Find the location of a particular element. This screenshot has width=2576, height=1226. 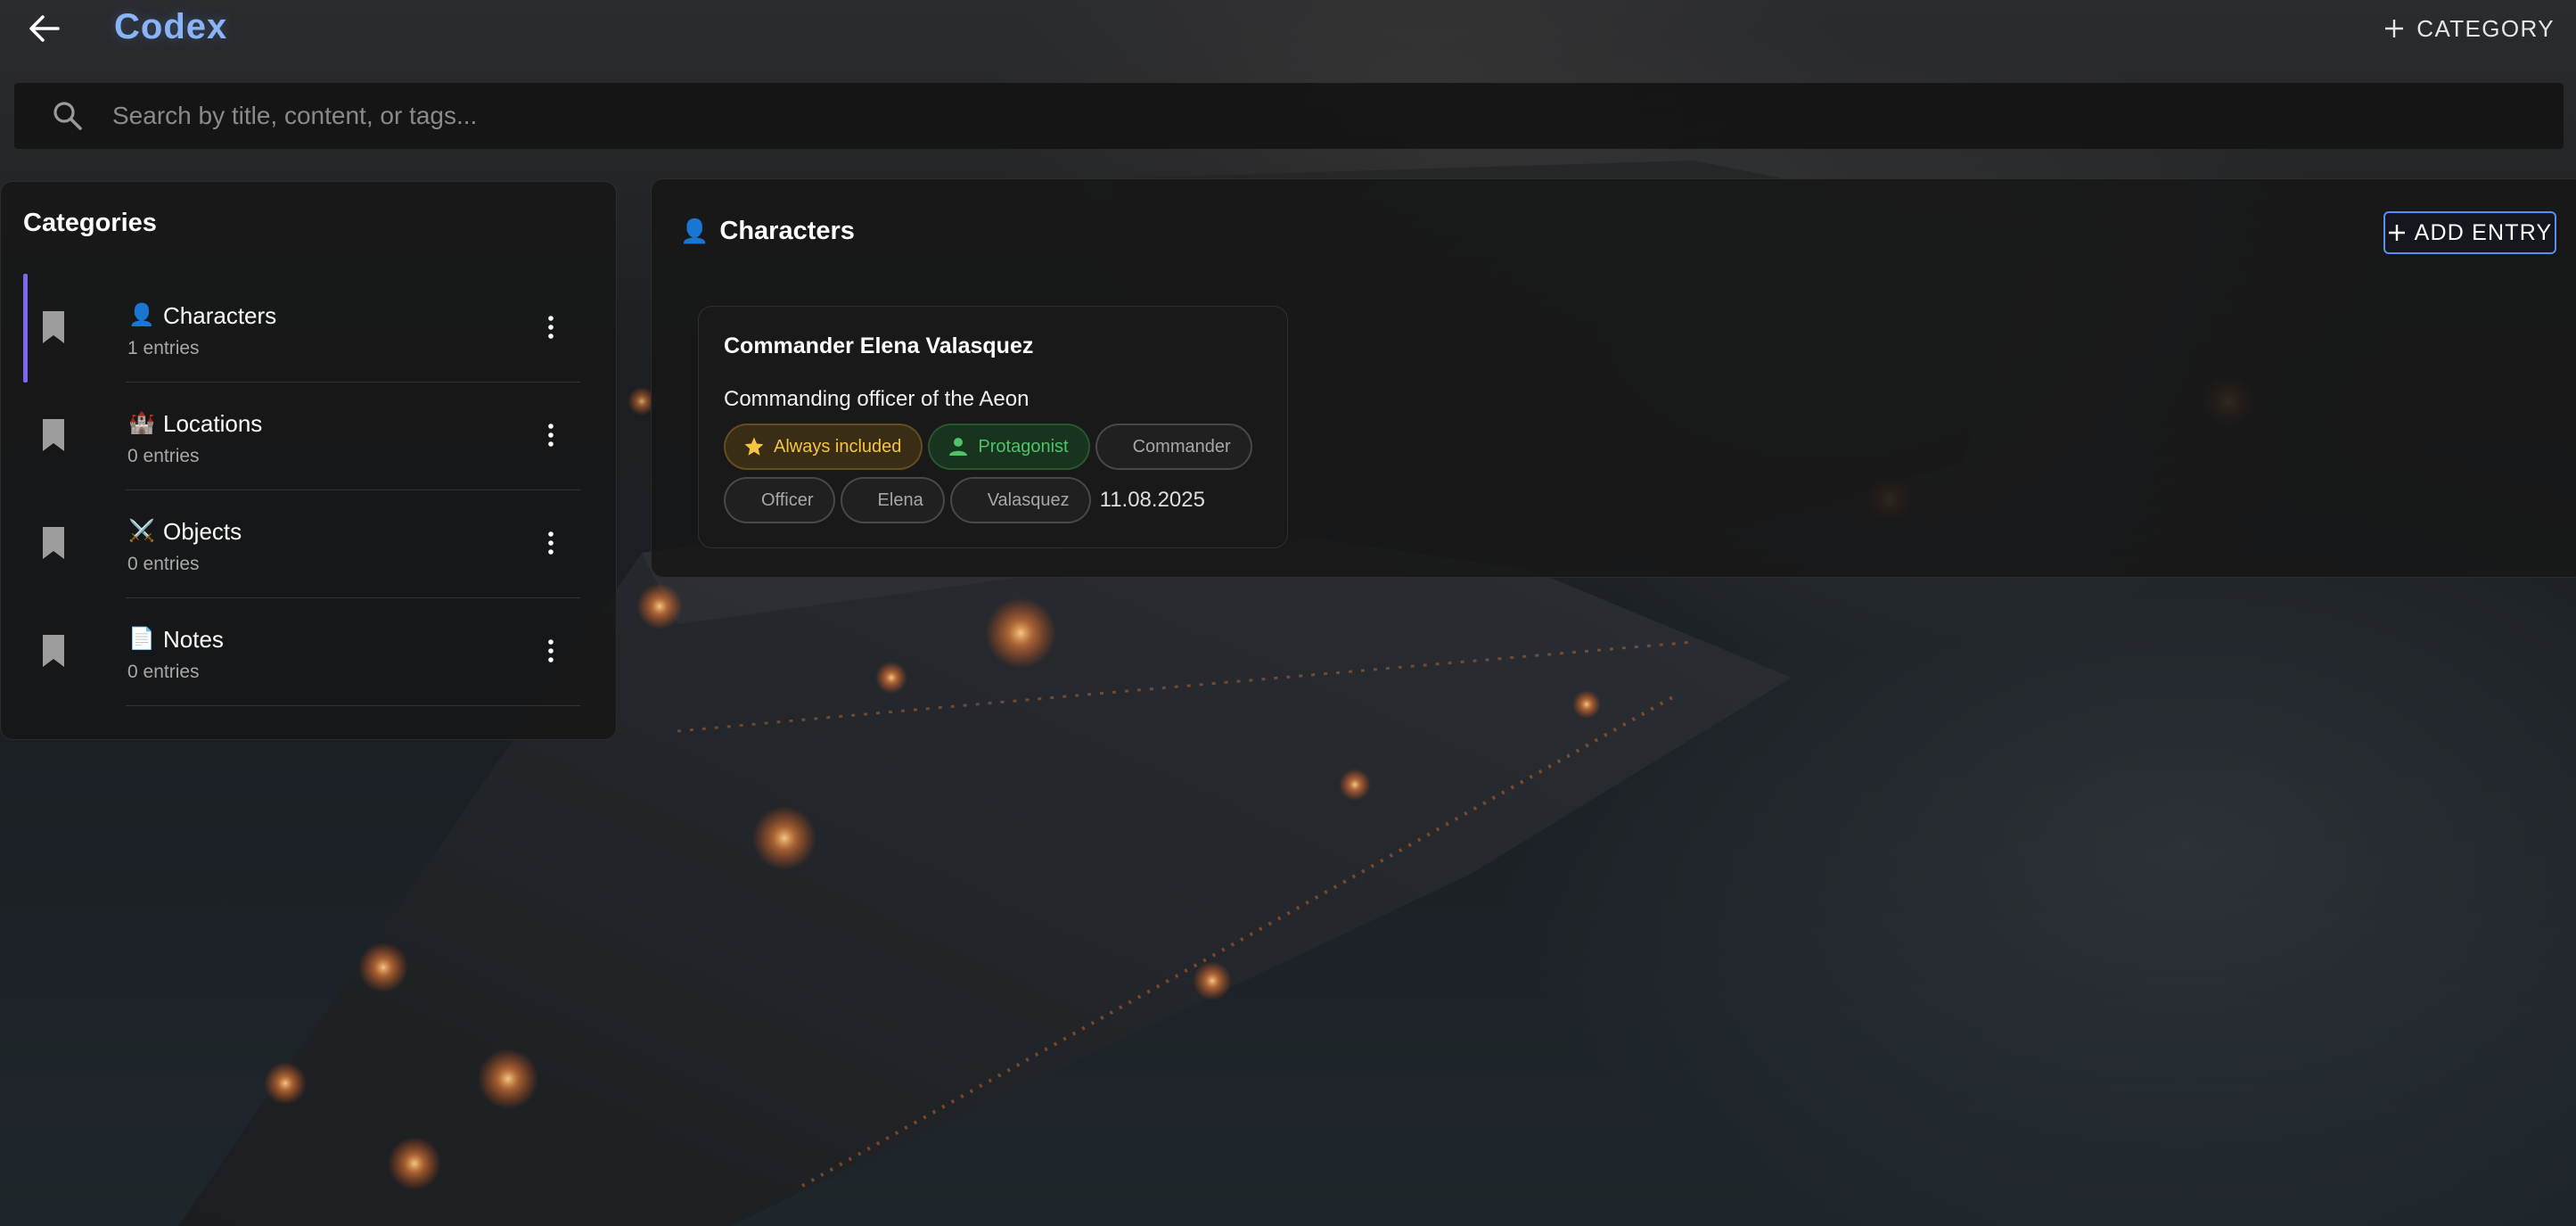

role-label: Protagonist is located at coordinates (1024, 447).